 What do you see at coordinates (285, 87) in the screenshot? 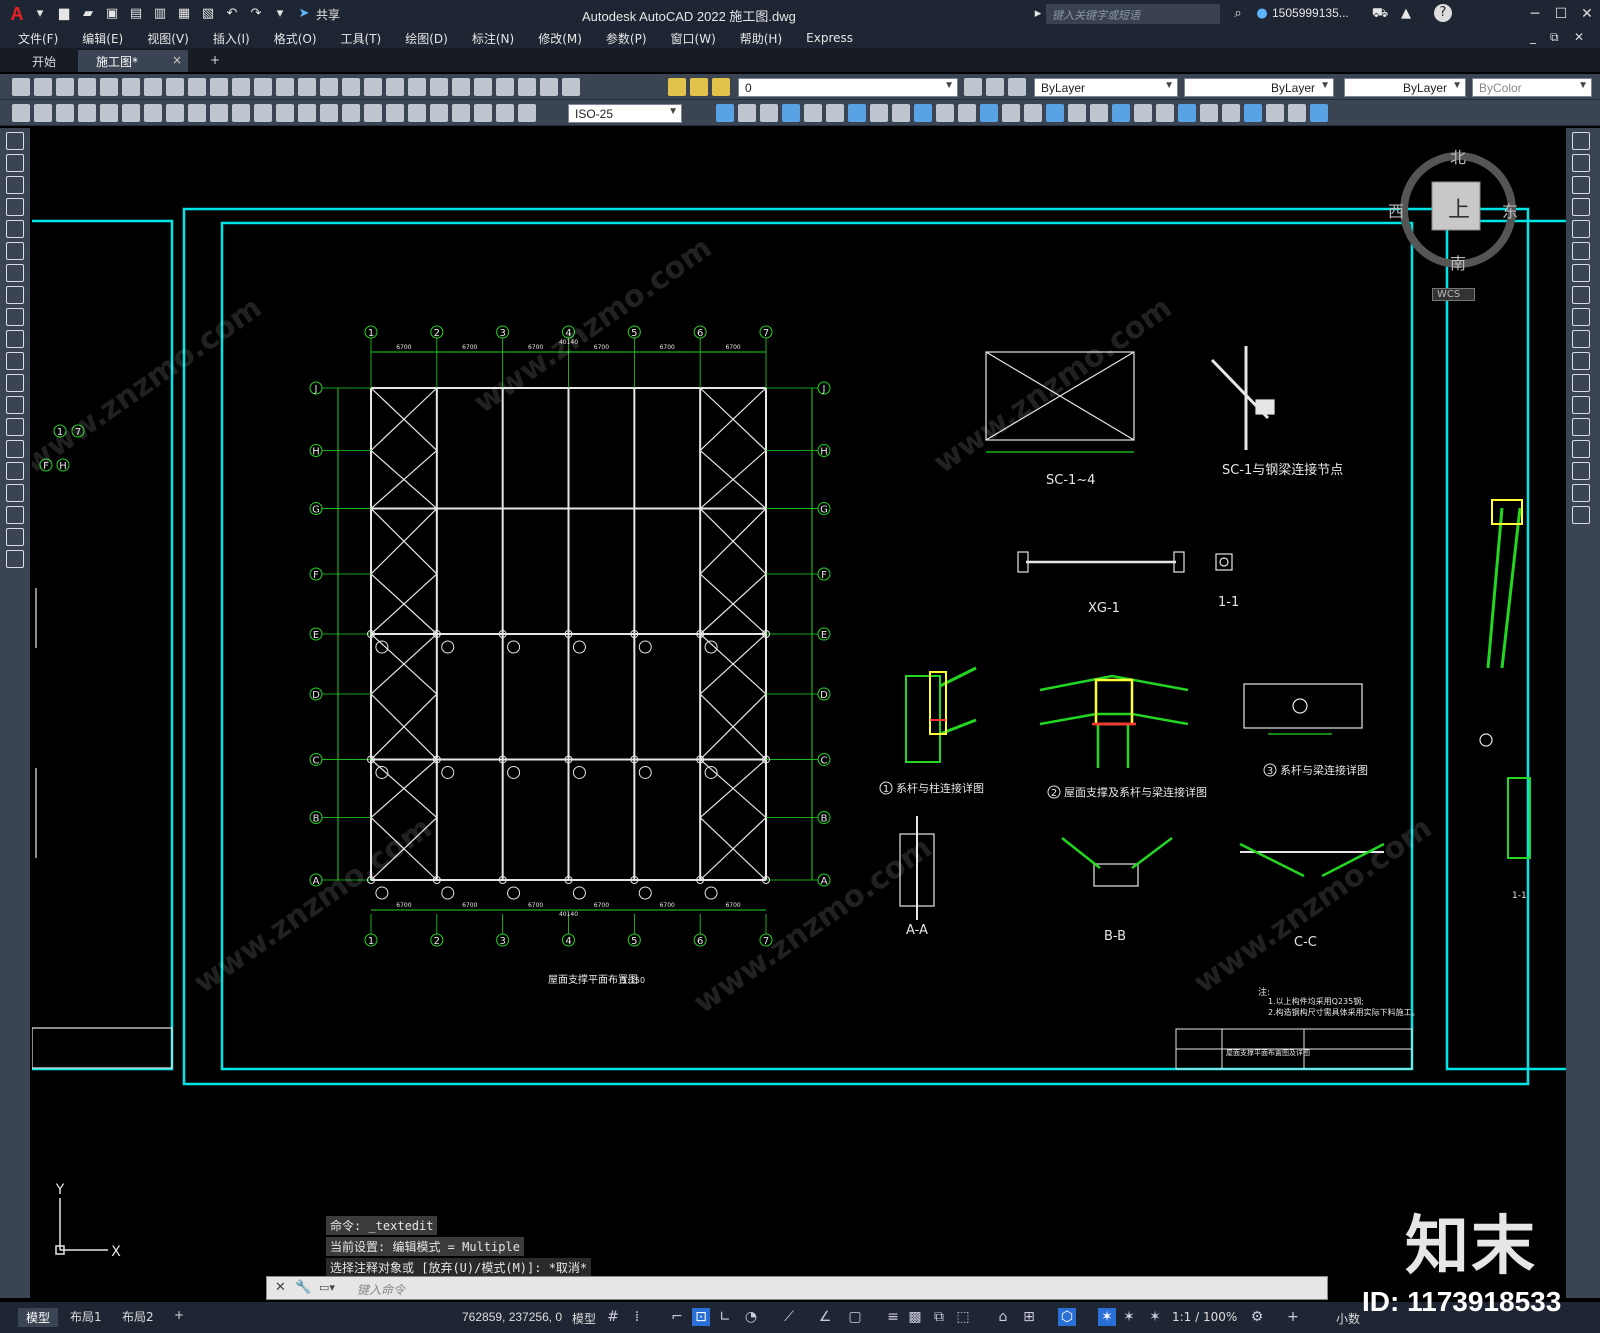
I see `pan-icon` at bounding box center [285, 87].